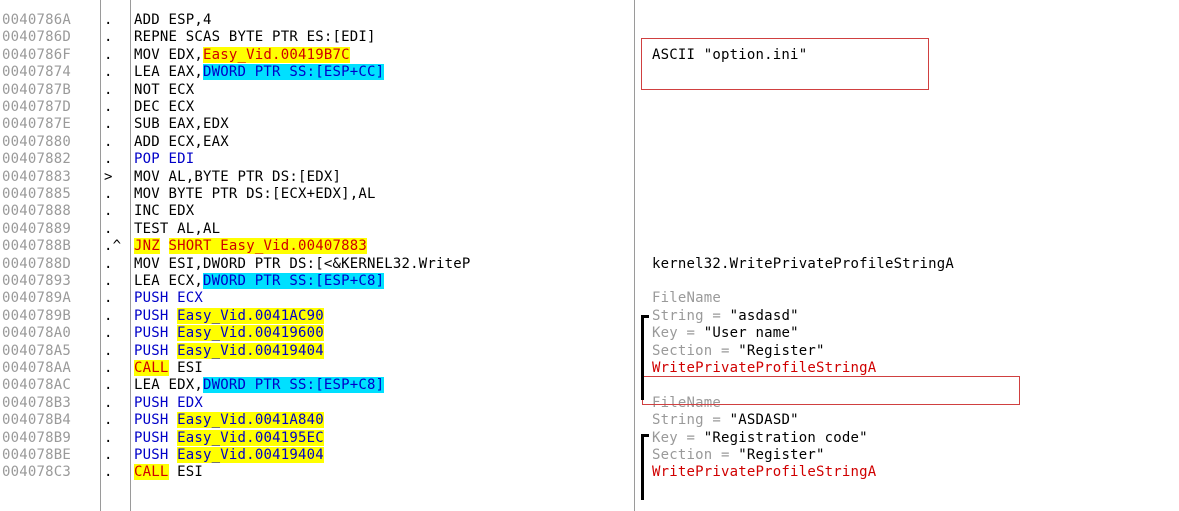  I want to click on instruction-row: 0040787B. NOT ECX, so click(589, 90).